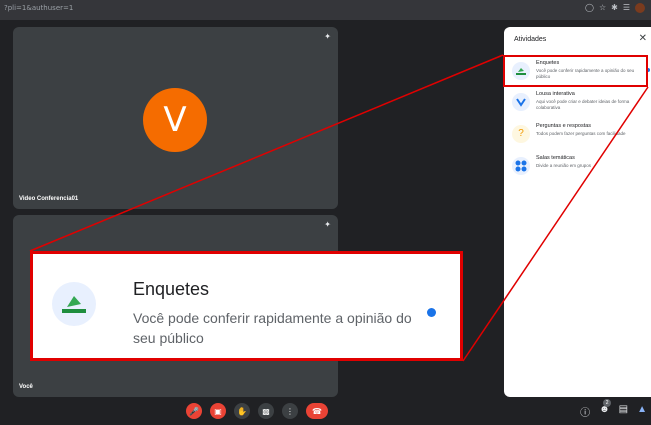 Image resolution: width=651 pixels, height=425 pixels. What do you see at coordinates (290, 411) in the screenshot?
I see `more-options-icon: ⋮` at bounding box center [290, 411].